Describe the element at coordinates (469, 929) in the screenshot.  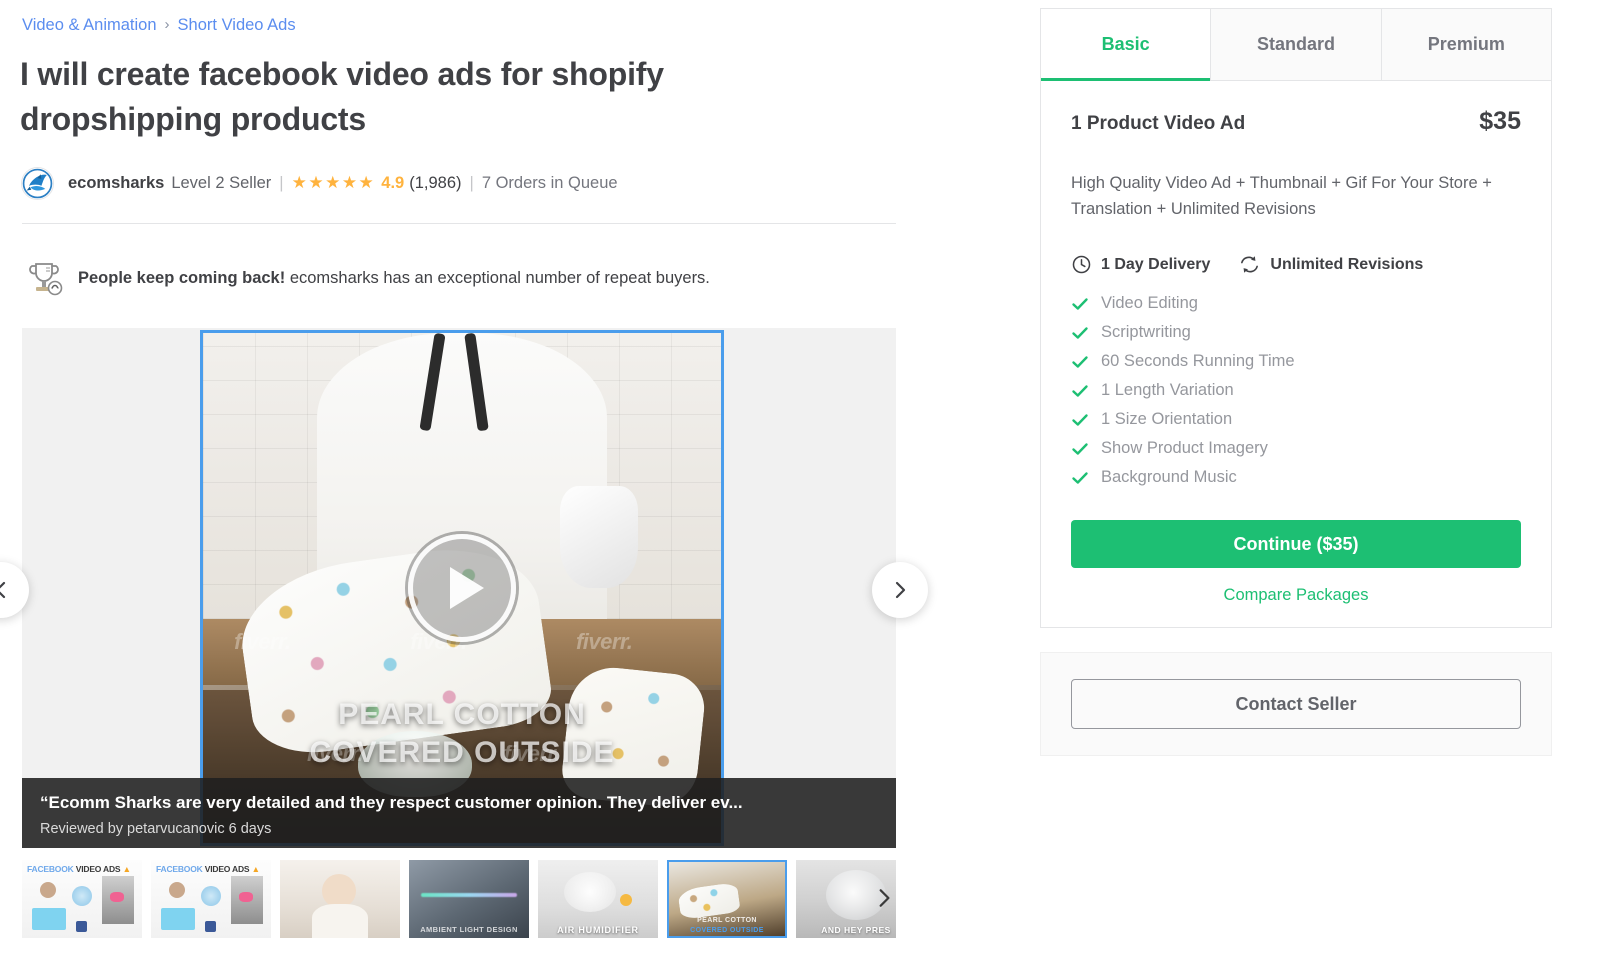
I see `thumb-caption: AMBIENT LIGHT DESIGN` at that location.